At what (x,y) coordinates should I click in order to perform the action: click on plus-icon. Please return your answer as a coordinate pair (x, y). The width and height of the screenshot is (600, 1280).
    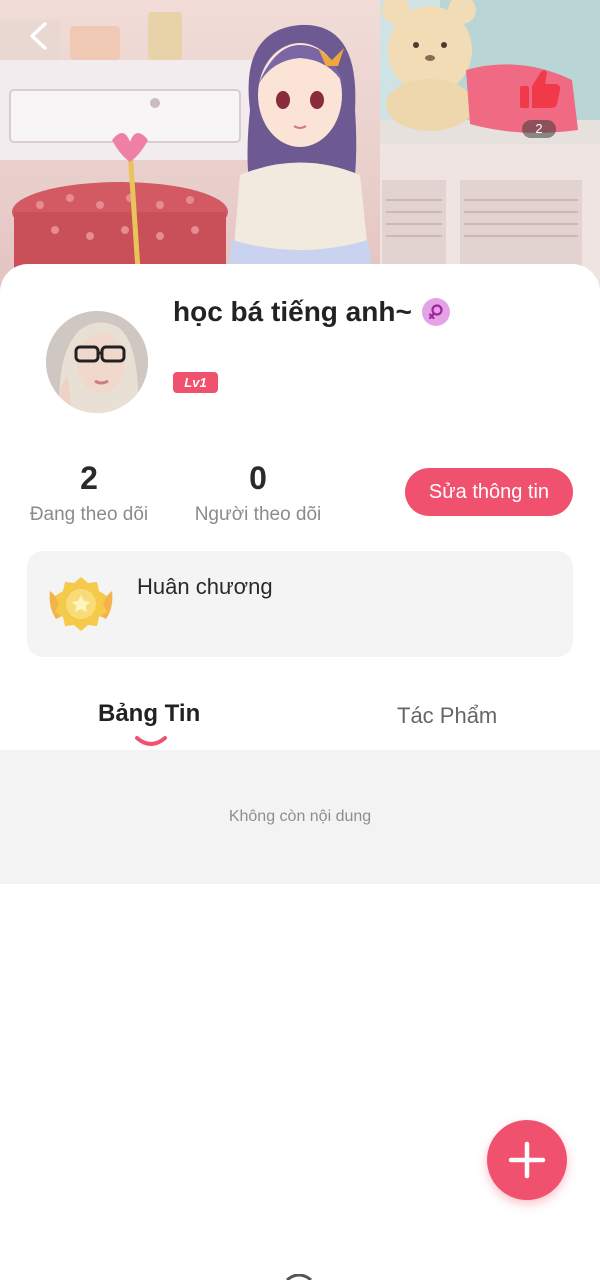
    Looking at the image, I should click on (527, 1160).